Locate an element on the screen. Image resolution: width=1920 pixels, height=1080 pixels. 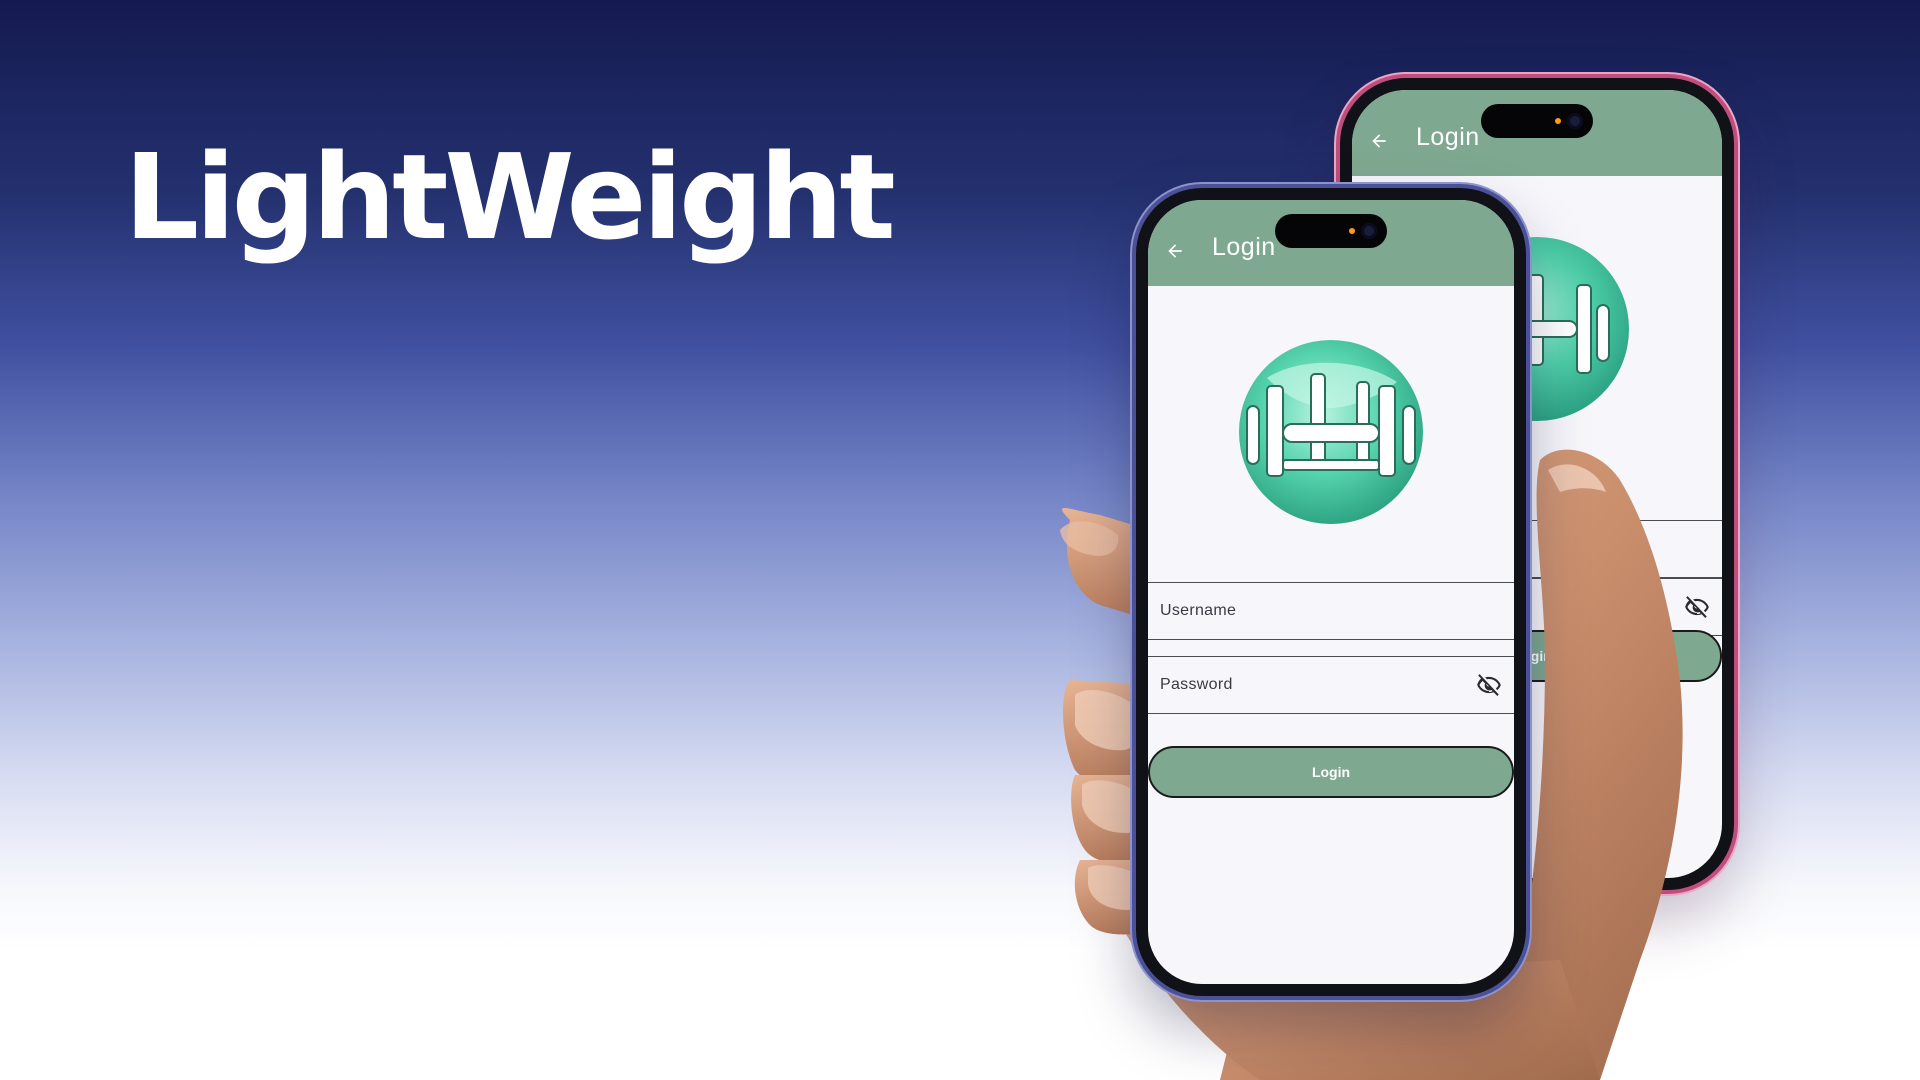
login-button-label: Login is located at coordinates (1331, 772).